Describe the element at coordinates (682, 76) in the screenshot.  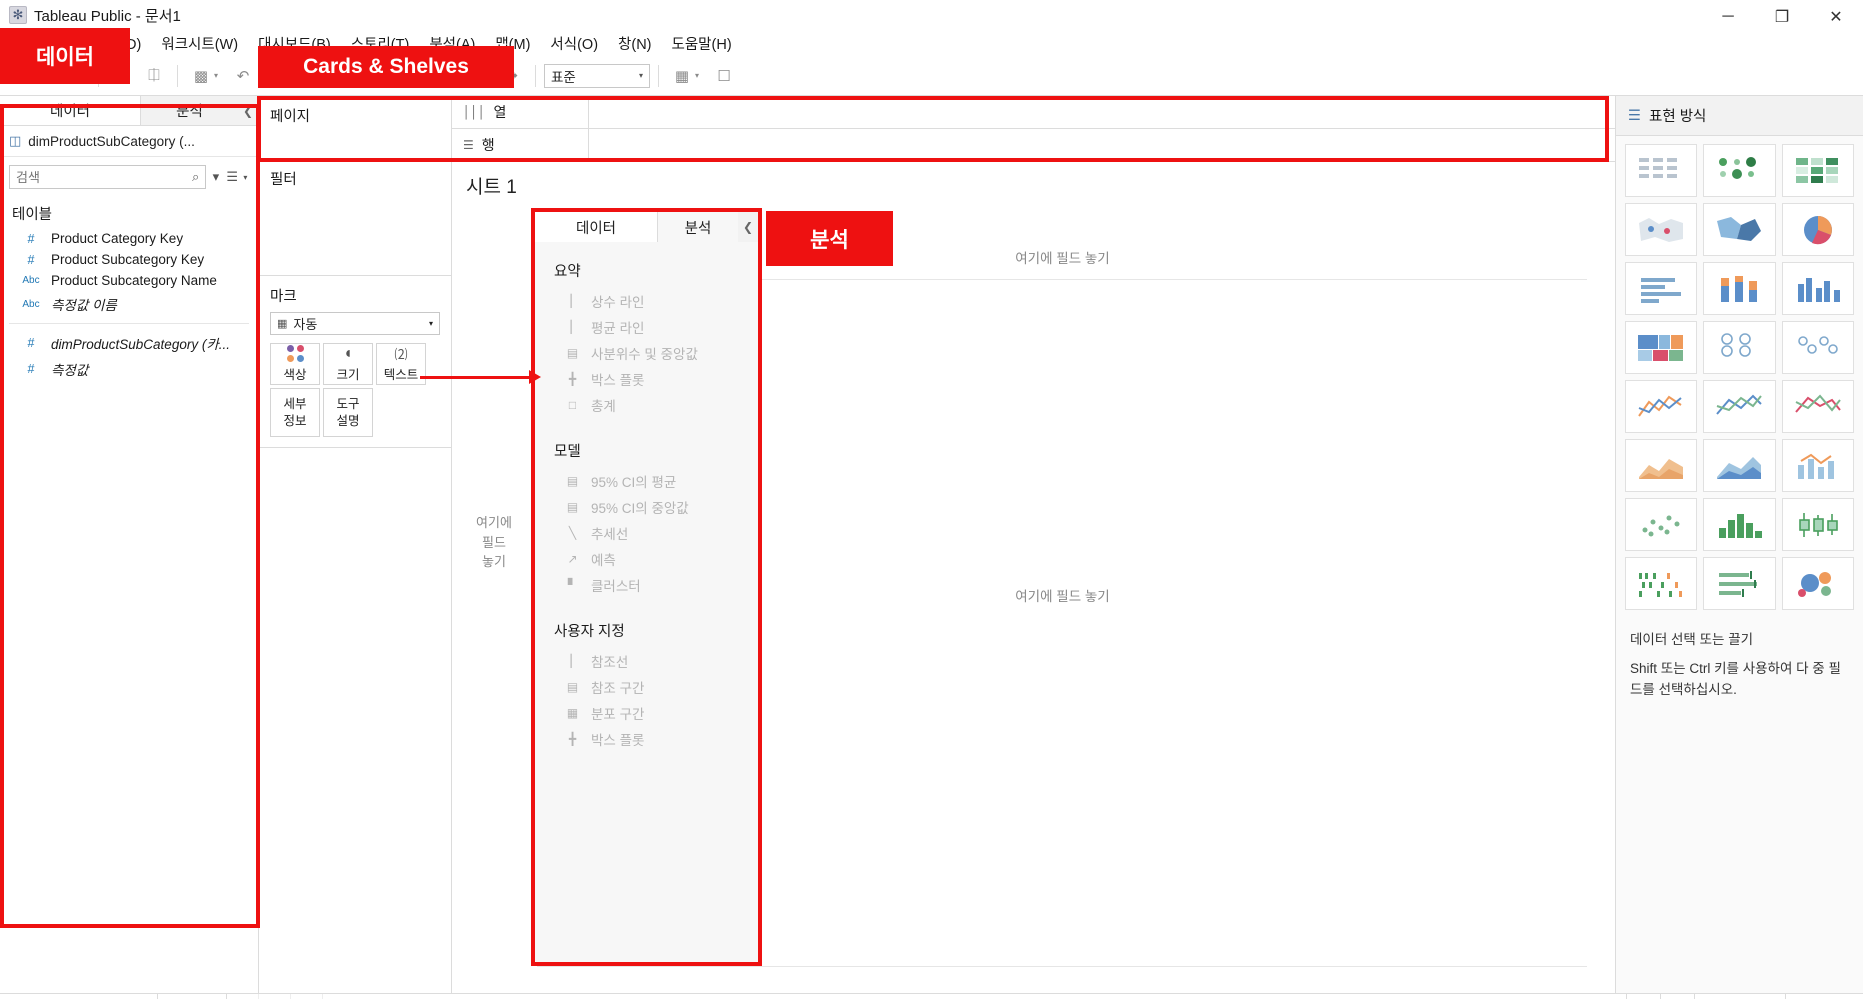
I see `fix-axes-icon: ▦` at that location.